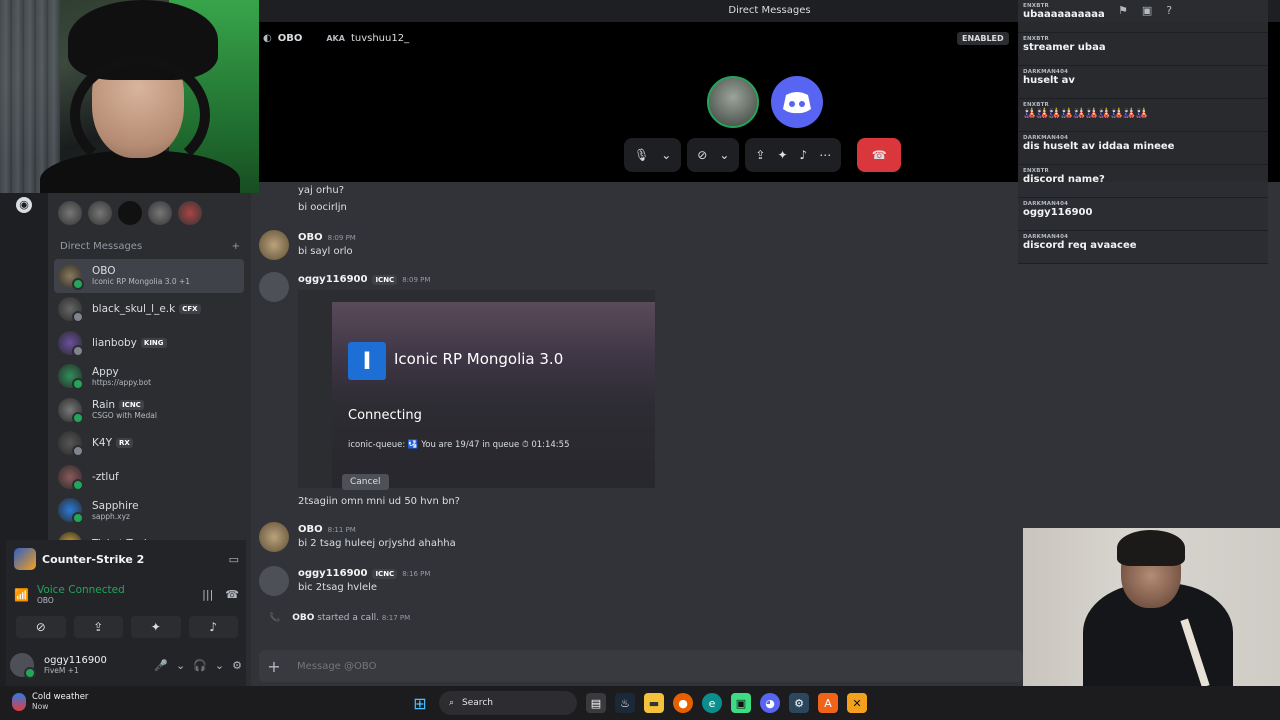 This screenshot has width=1280, height=720. What do you see at coordinates (50, 702) in the screenshot?
I see `weather-widget: Cold weather Now` at bounding box center [50, 702].